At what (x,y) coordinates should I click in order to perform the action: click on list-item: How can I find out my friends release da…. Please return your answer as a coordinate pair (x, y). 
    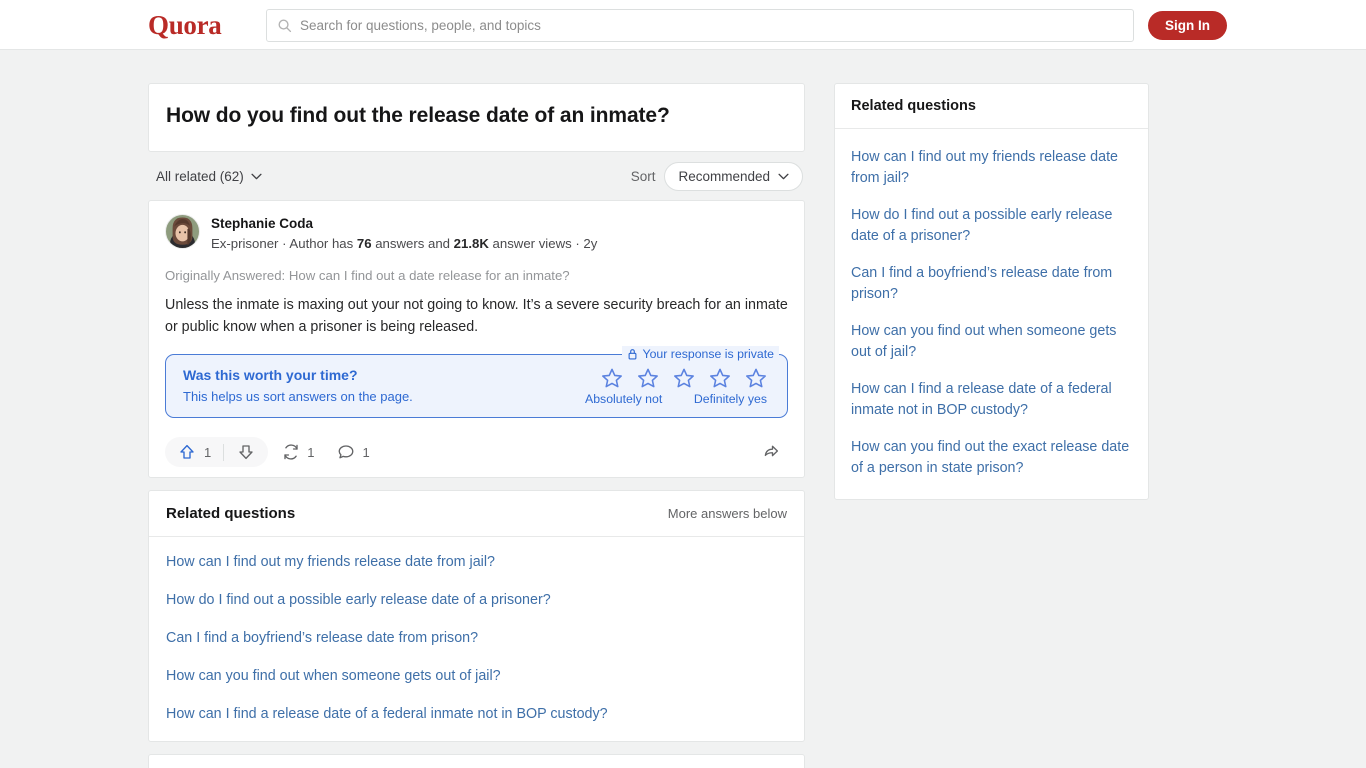
    Looking at the image, I should click on (476, 562).